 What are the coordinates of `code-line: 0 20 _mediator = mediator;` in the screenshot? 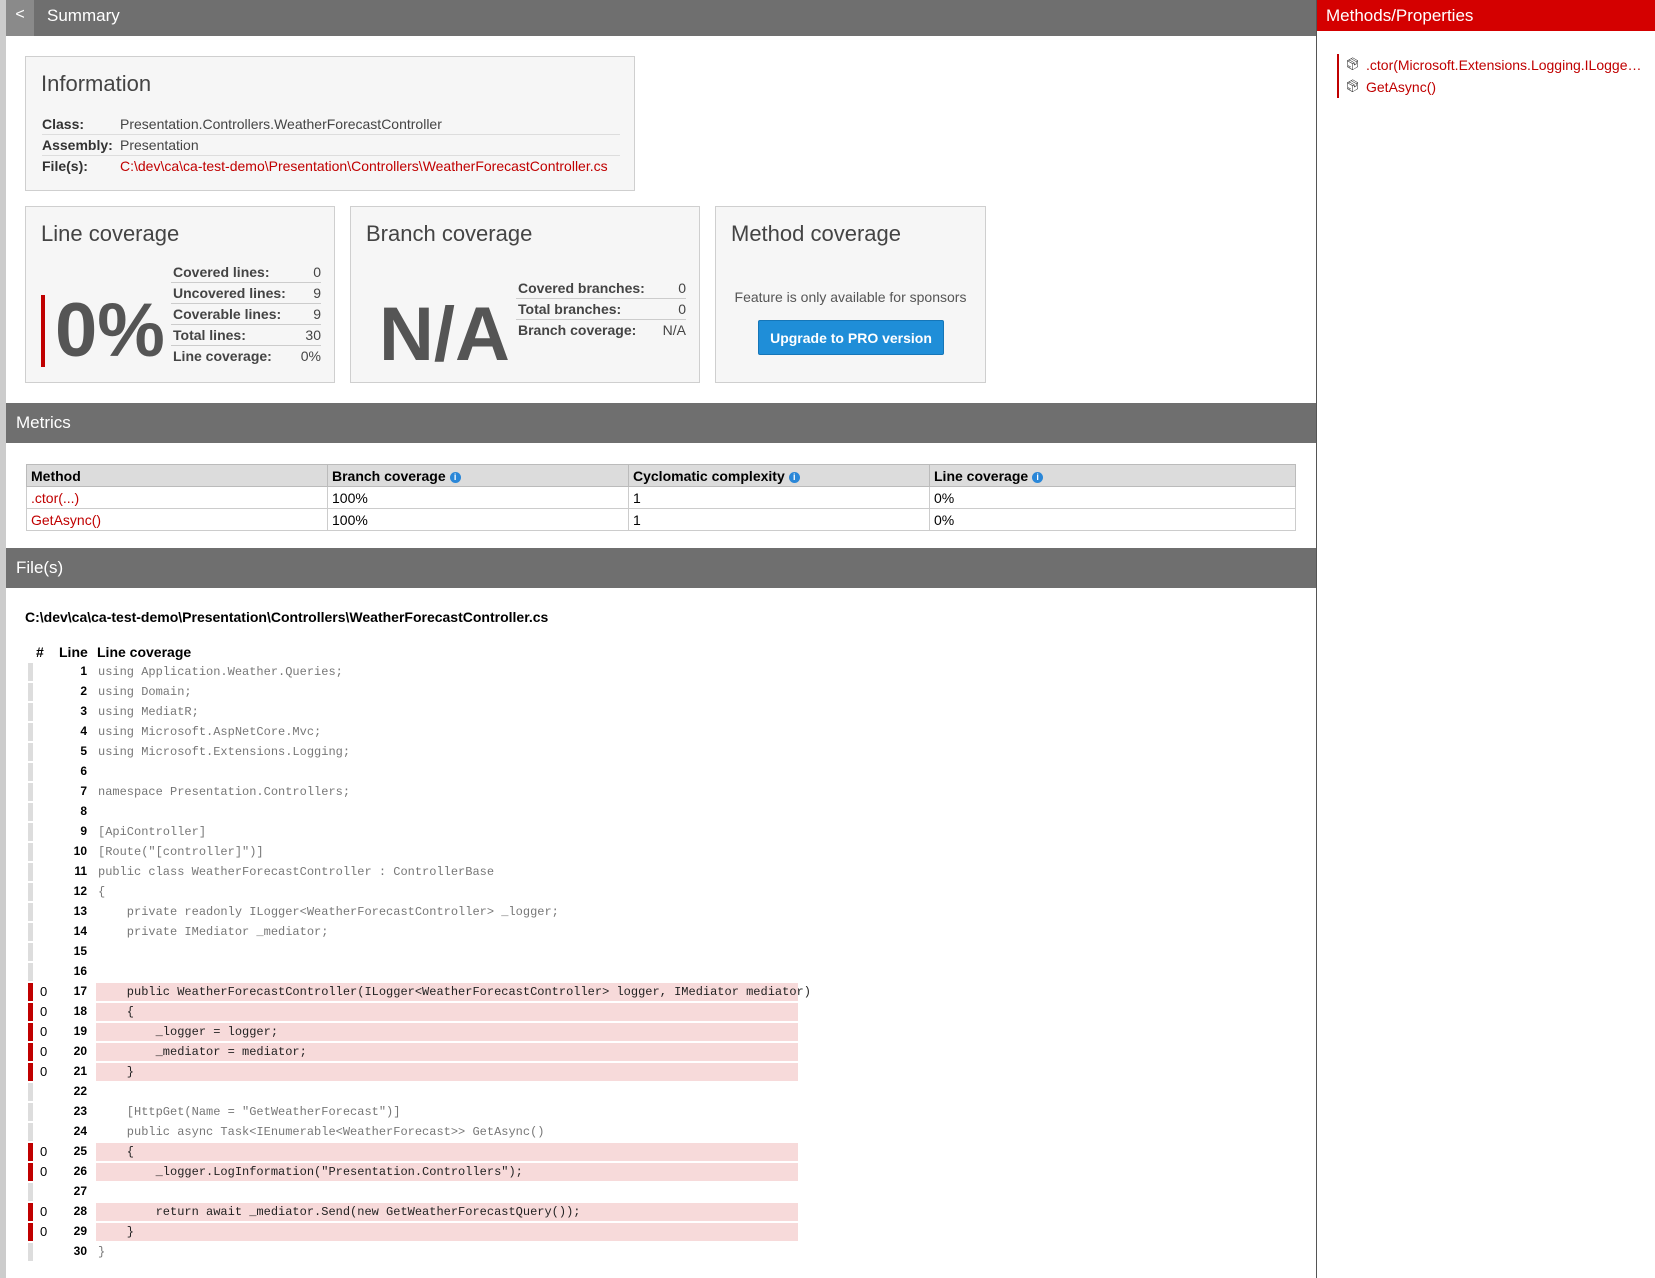 It's located at (426, 1052).